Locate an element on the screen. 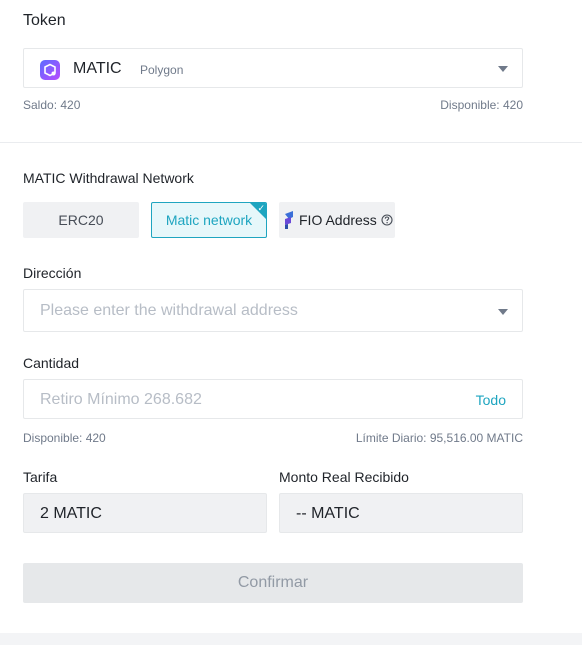 Image resolution: width=582 pixels, height=645 pixels. network-option-label: Matic network is located at coordinates (209, 220).